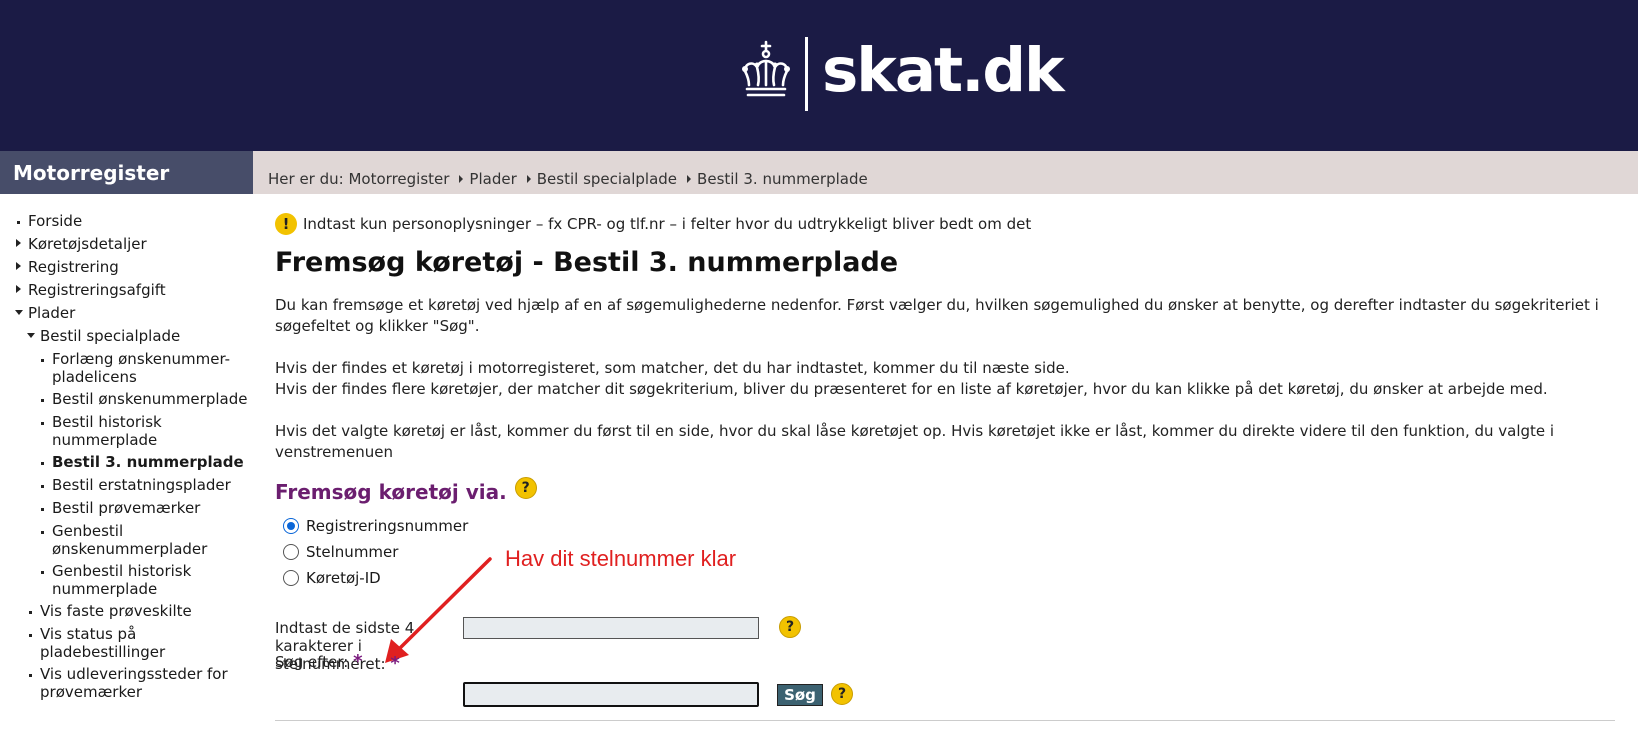 The image size is (1638, 729). What do you see at coordinates (148, 462) in the screenshot?
I see `sidebar-item-bestil-3-nummerplade: Bestil 3. nummerplade` at bounding box center [148, 462].